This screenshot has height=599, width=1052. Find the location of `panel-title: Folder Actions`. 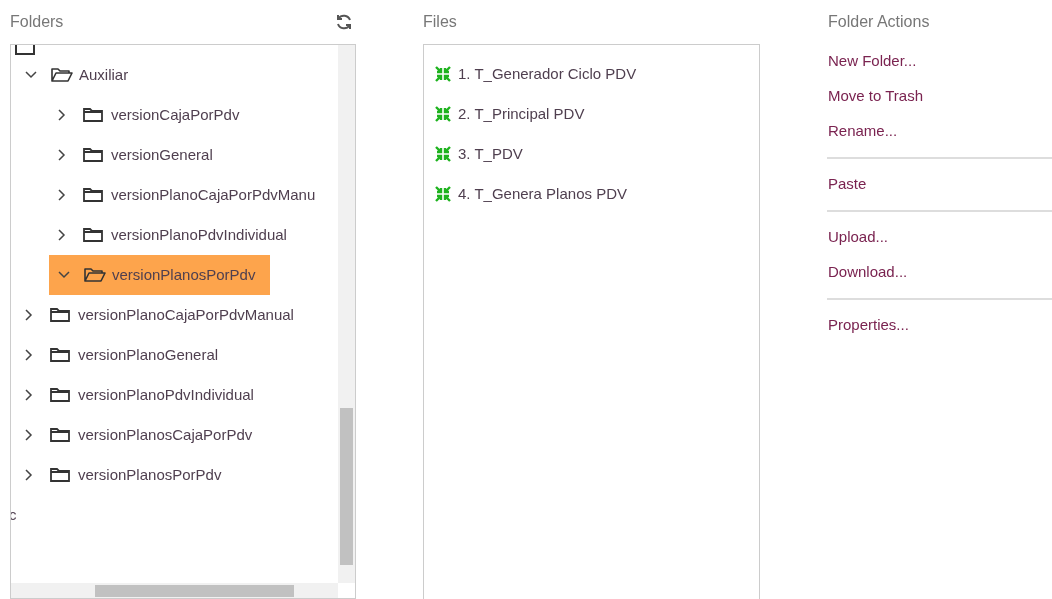

panel-title: Folder Actions is located at coordinates (879, 22).